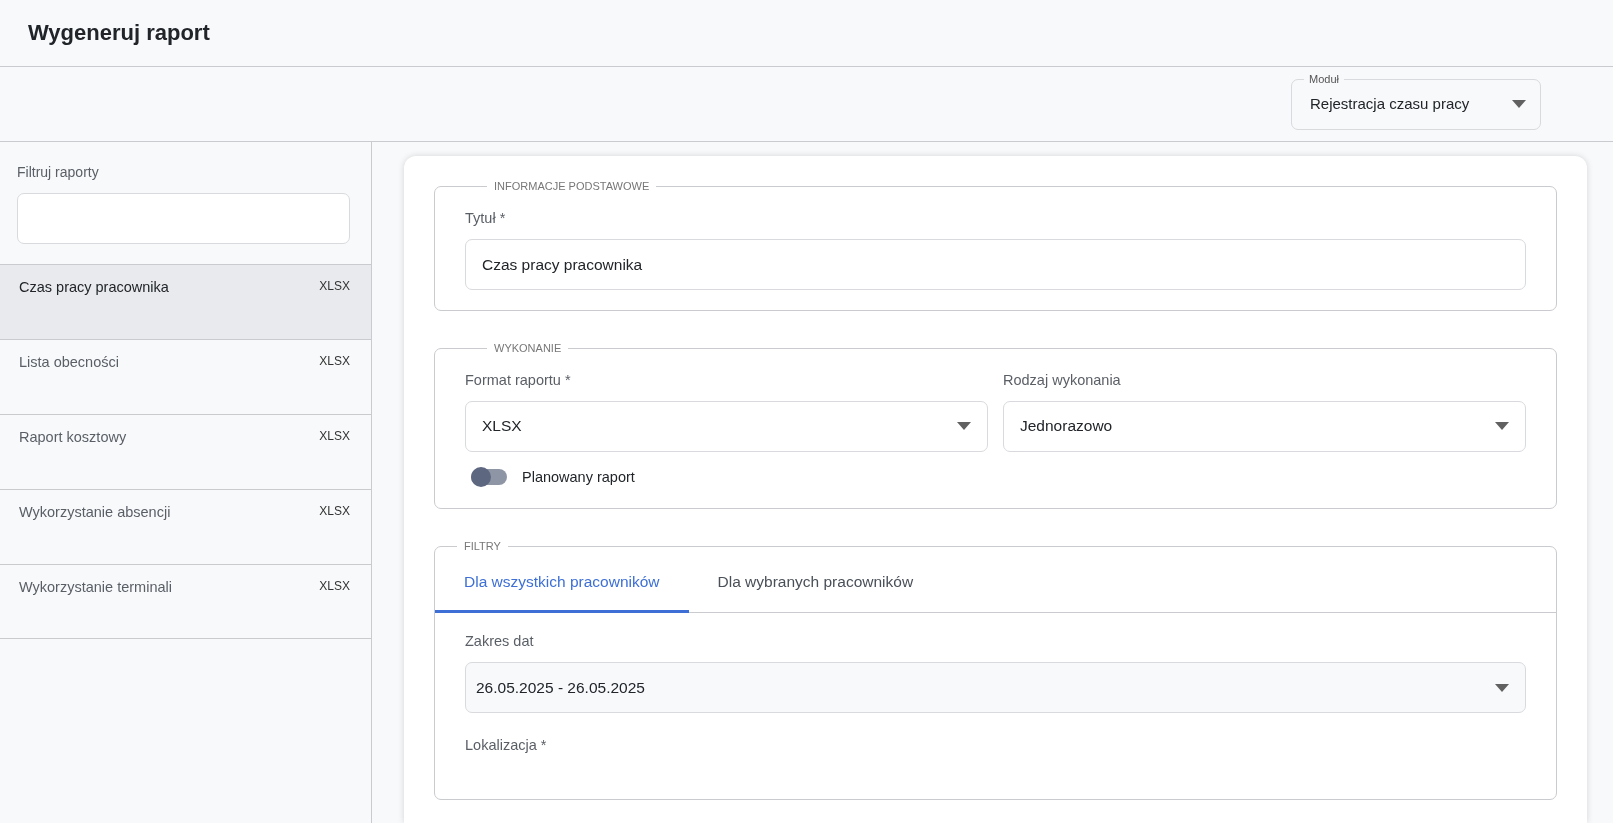  Describe the element at coordinates (185, 526) in the screenshot. I see `report-item: Wykorzystanie absencji XLSX` at that location.